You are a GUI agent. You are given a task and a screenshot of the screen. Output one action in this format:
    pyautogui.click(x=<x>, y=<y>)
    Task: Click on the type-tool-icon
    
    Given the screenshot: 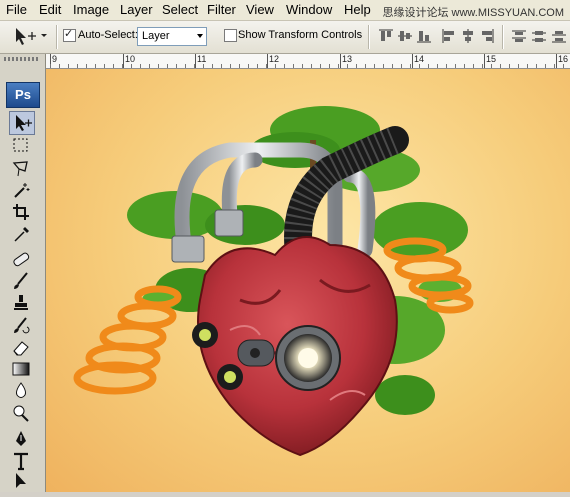 What is the action you would take?
    pyautogui.click(x=21, y=461)
    